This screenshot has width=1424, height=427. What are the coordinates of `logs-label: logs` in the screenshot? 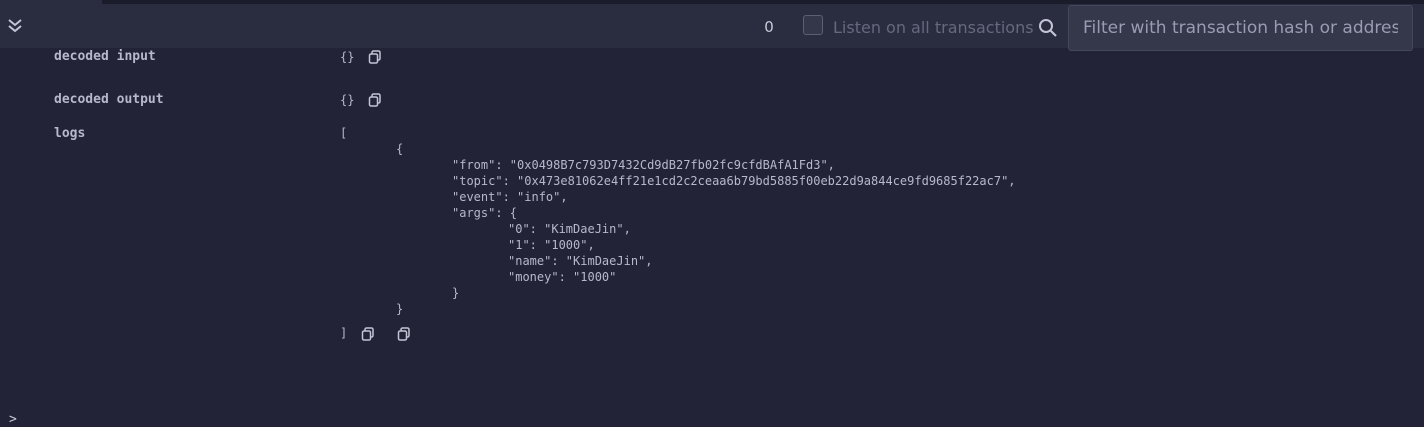 It's located at (70, 133).